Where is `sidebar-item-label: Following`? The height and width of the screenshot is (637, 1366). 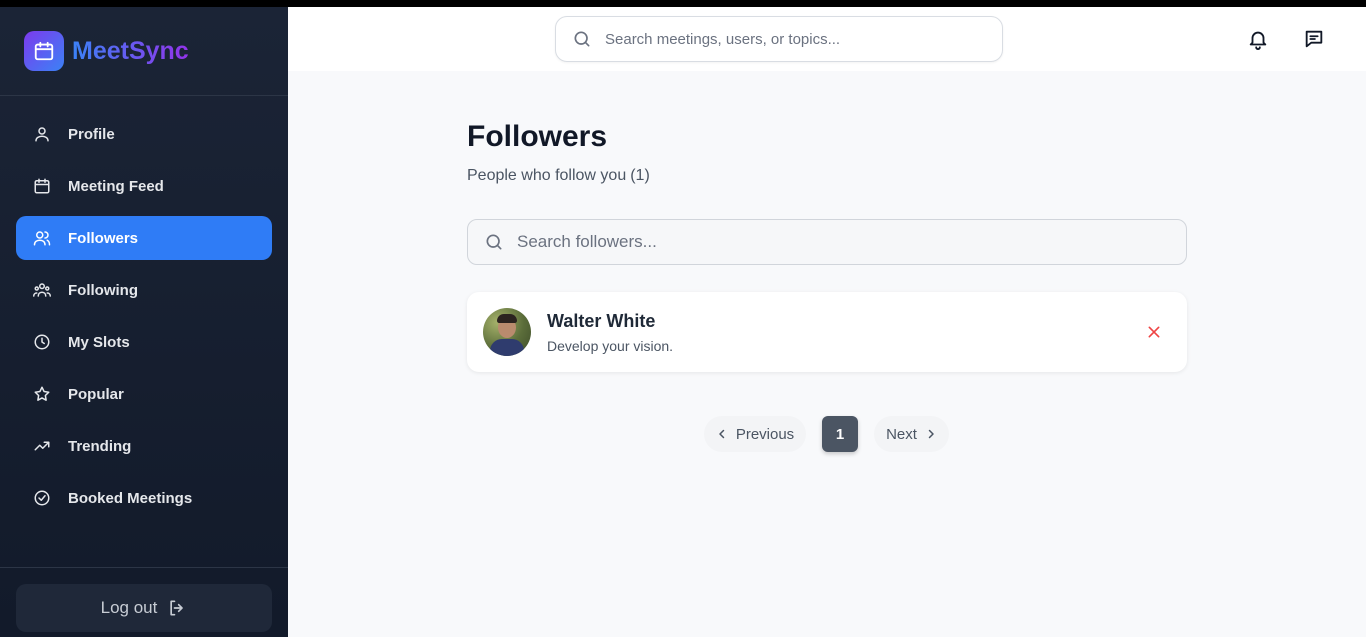 sidebar-item-label: Following is located at coordinates (103, 290).